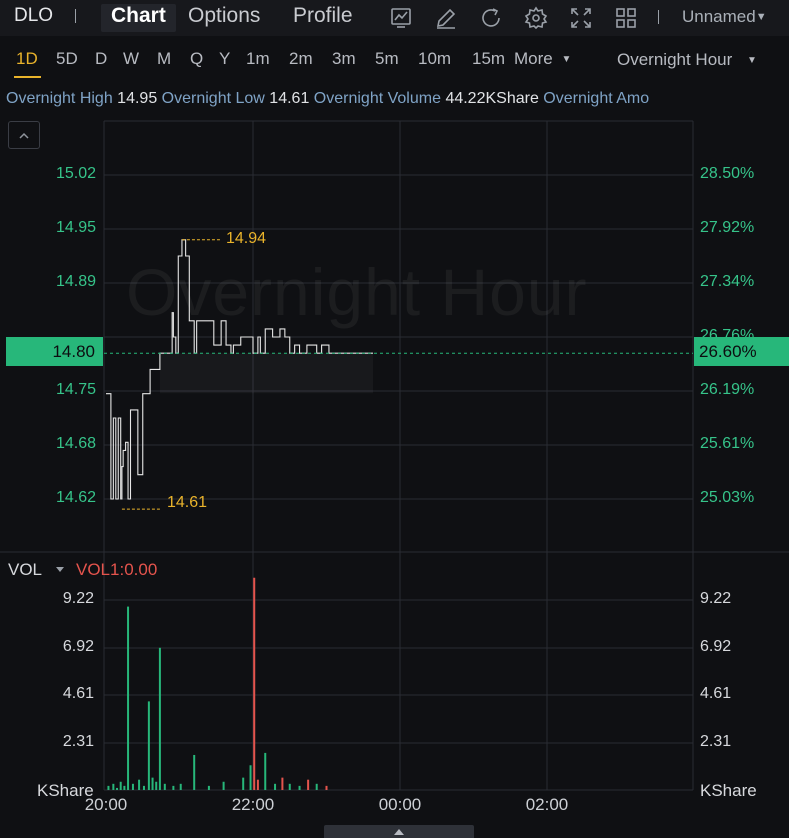 The image size is (789, 838). Describe the element at coordinates (253, 804) in the screenshot. I see `time-tick-label: 22:00` at that location.